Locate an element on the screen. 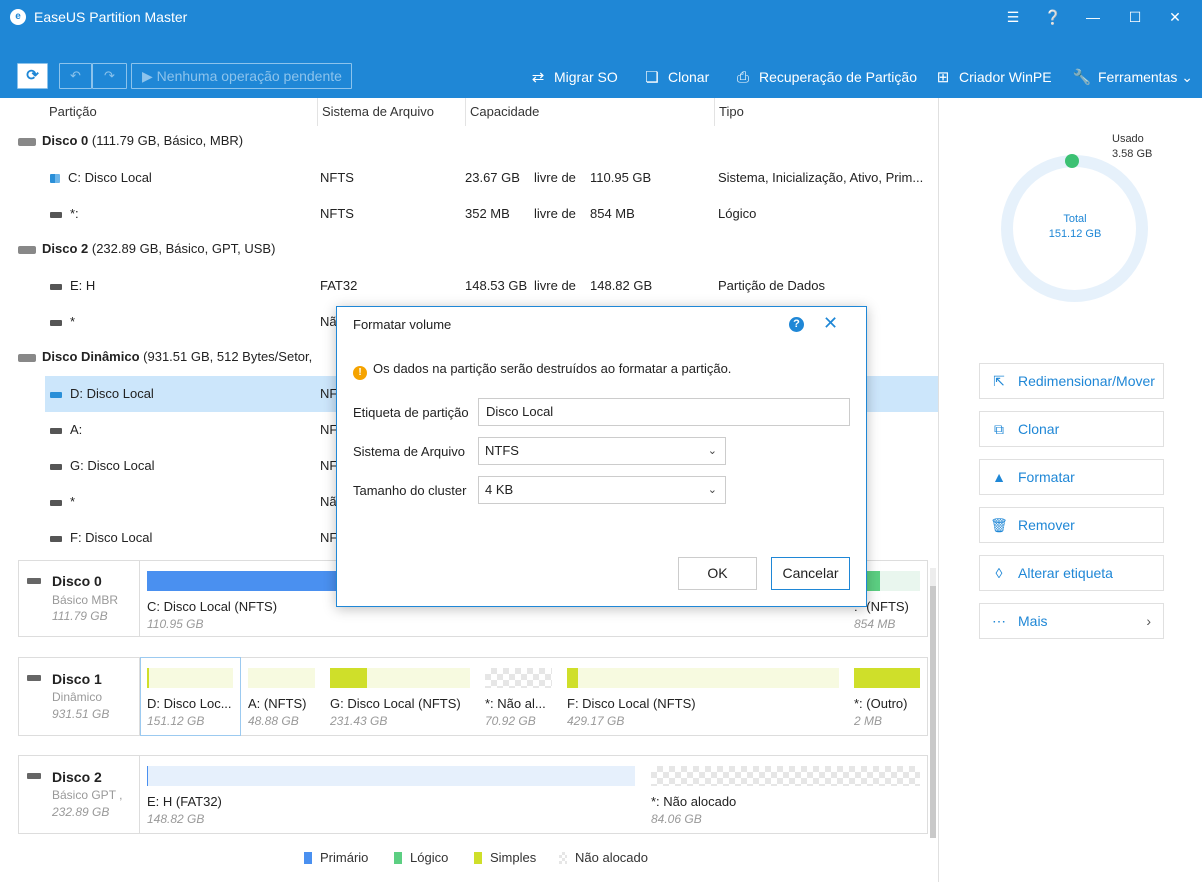 This screenshot has height=882, width=1202. cluster-size-field-label: Tamanho do cluster is located at coordinates (410, 490).